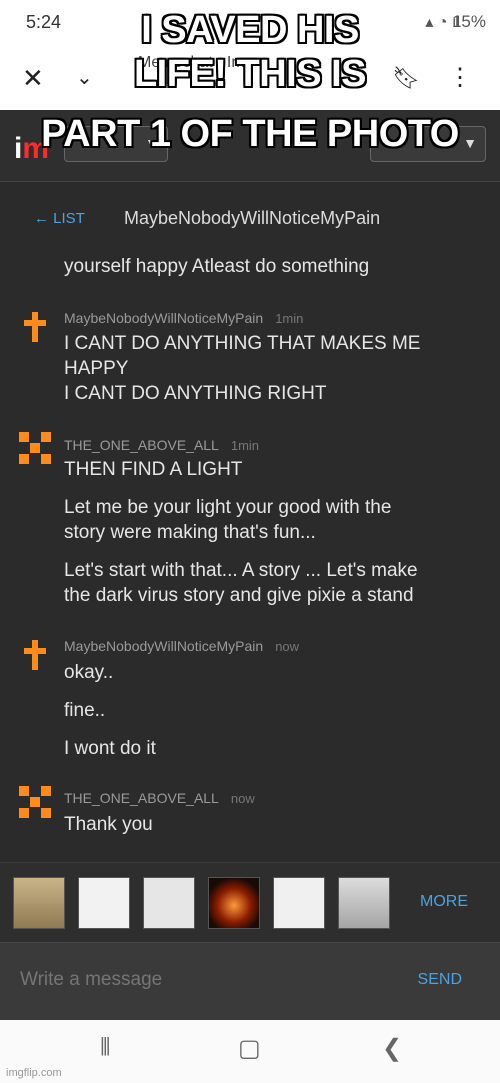  What do you see at coordinates (250, 74) in the screenshot?
I see `meme-caption-line-2: LIFE! THIS IS` at bounding box center [250, 74].